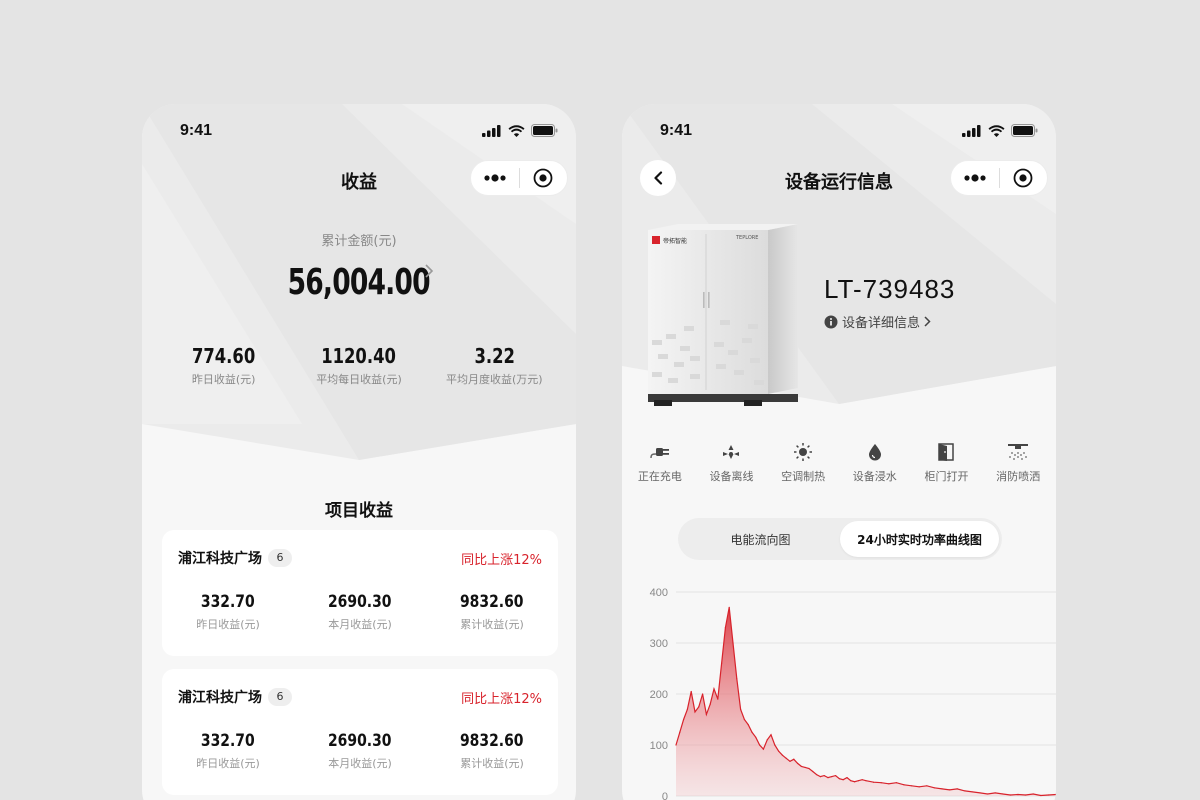 The image size is (1200, 800). I want to click on total-amount-label: 累计金额(元), so click(359, 241).